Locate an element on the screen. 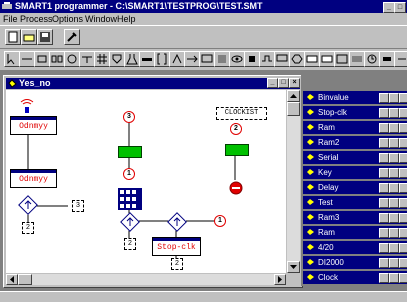  display-tool is located at coordinates (357, 59).